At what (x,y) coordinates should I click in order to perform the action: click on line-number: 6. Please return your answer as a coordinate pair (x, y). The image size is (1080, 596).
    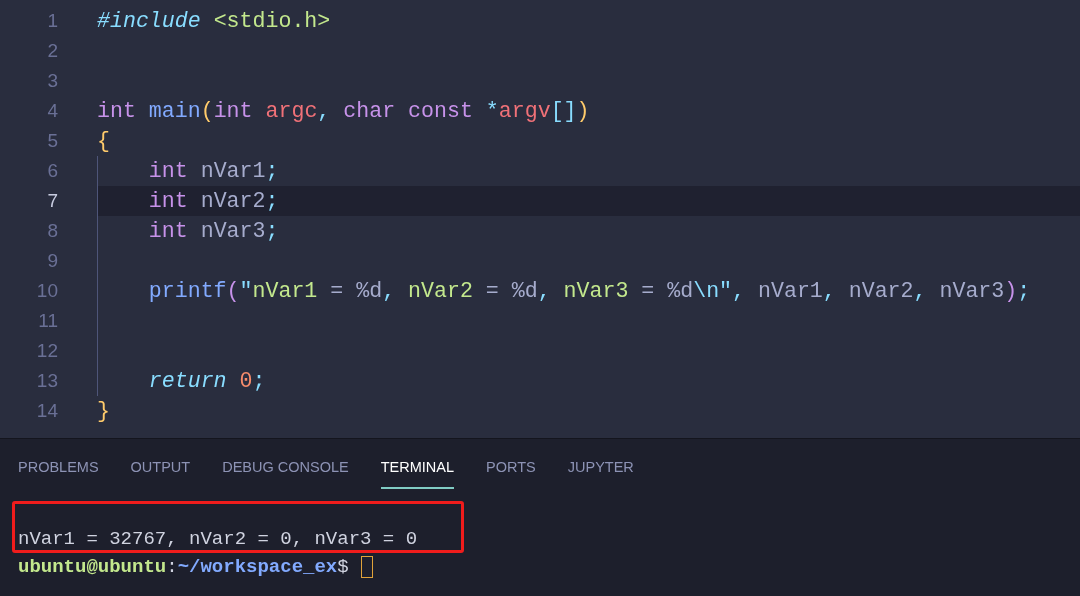
    Looking at the image, I should click on (52, 171).